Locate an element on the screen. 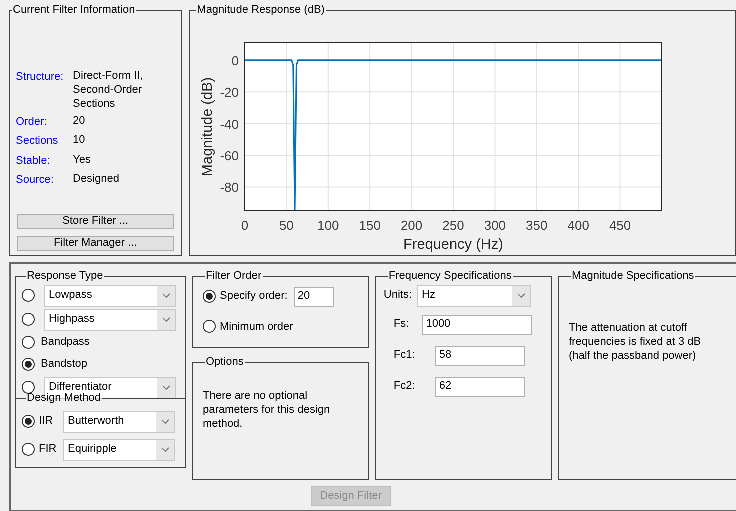 This screenshot has width=736, height=511. radio-label: IIR is located at coordinates (49, 421).